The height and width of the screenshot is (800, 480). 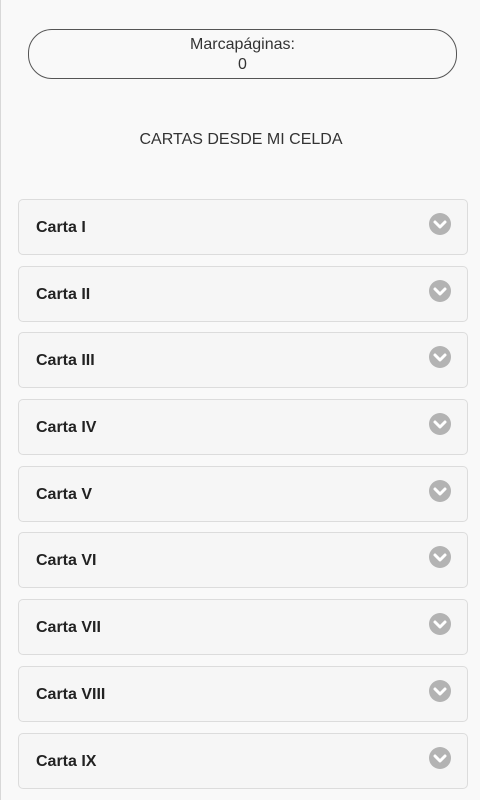 What do you see at coordinates (66, 561) in the screenshot?
I see `letter-label: Carta VI` at bounding box center [66, 561].